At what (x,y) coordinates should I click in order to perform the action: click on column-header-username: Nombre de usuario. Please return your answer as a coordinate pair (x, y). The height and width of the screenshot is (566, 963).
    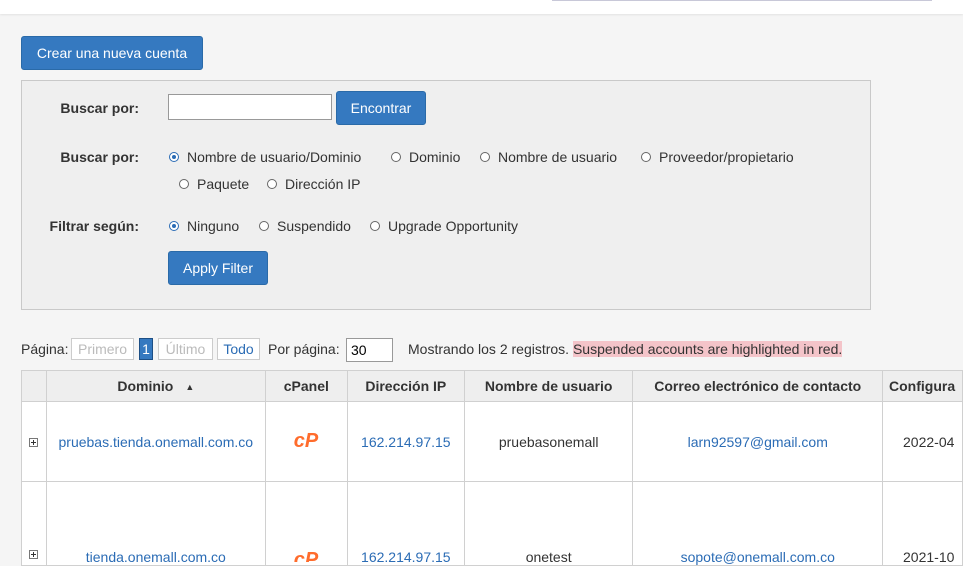
    Looking at the image, I should click on (548, 386).